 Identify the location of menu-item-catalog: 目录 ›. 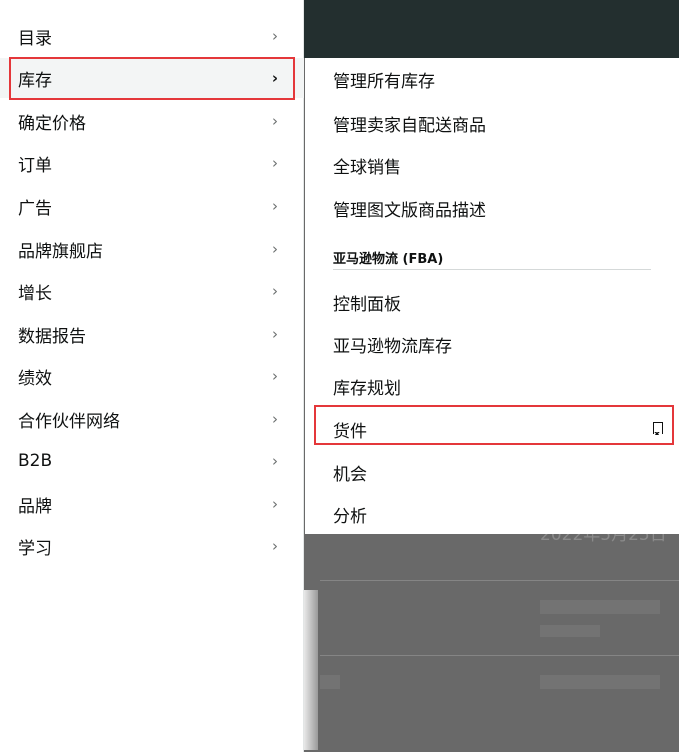
(152, 36).